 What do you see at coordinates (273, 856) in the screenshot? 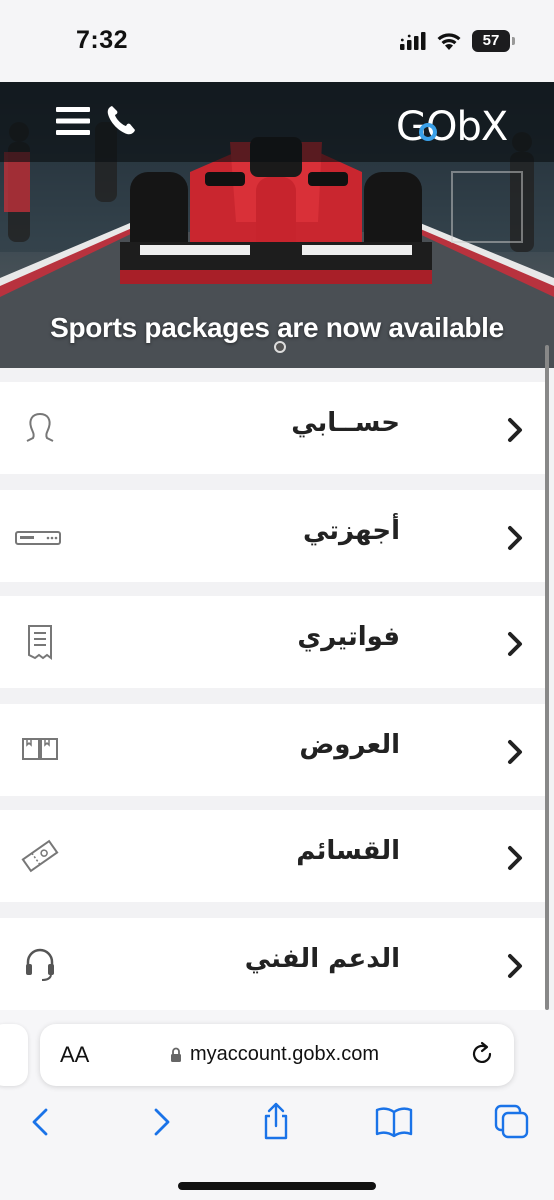
I see `menu-item-vouchers: القسائم` at bounding box center [273, 856].